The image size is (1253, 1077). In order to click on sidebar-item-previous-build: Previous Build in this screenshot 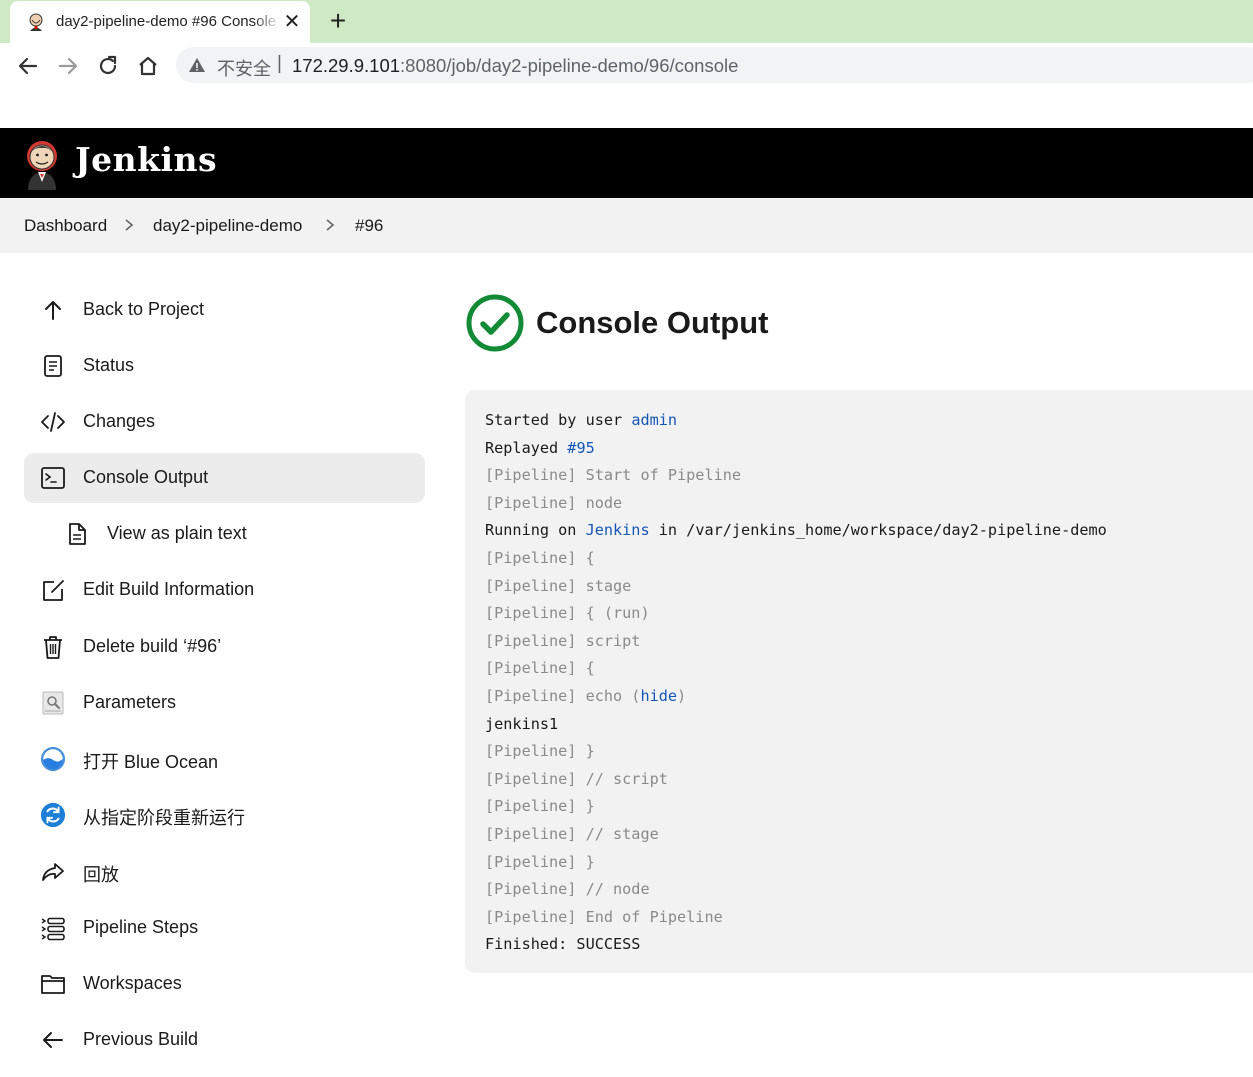, I will do `click(224, 1040)`.